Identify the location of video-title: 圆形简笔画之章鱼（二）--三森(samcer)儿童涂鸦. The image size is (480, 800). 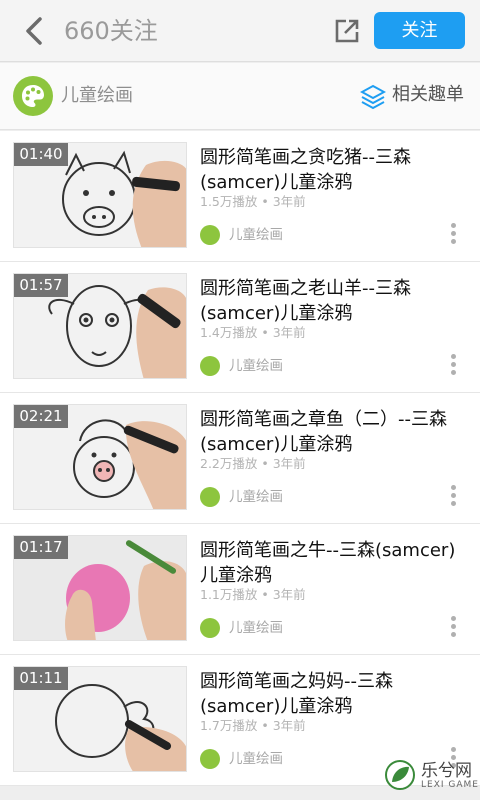
(334, 432).